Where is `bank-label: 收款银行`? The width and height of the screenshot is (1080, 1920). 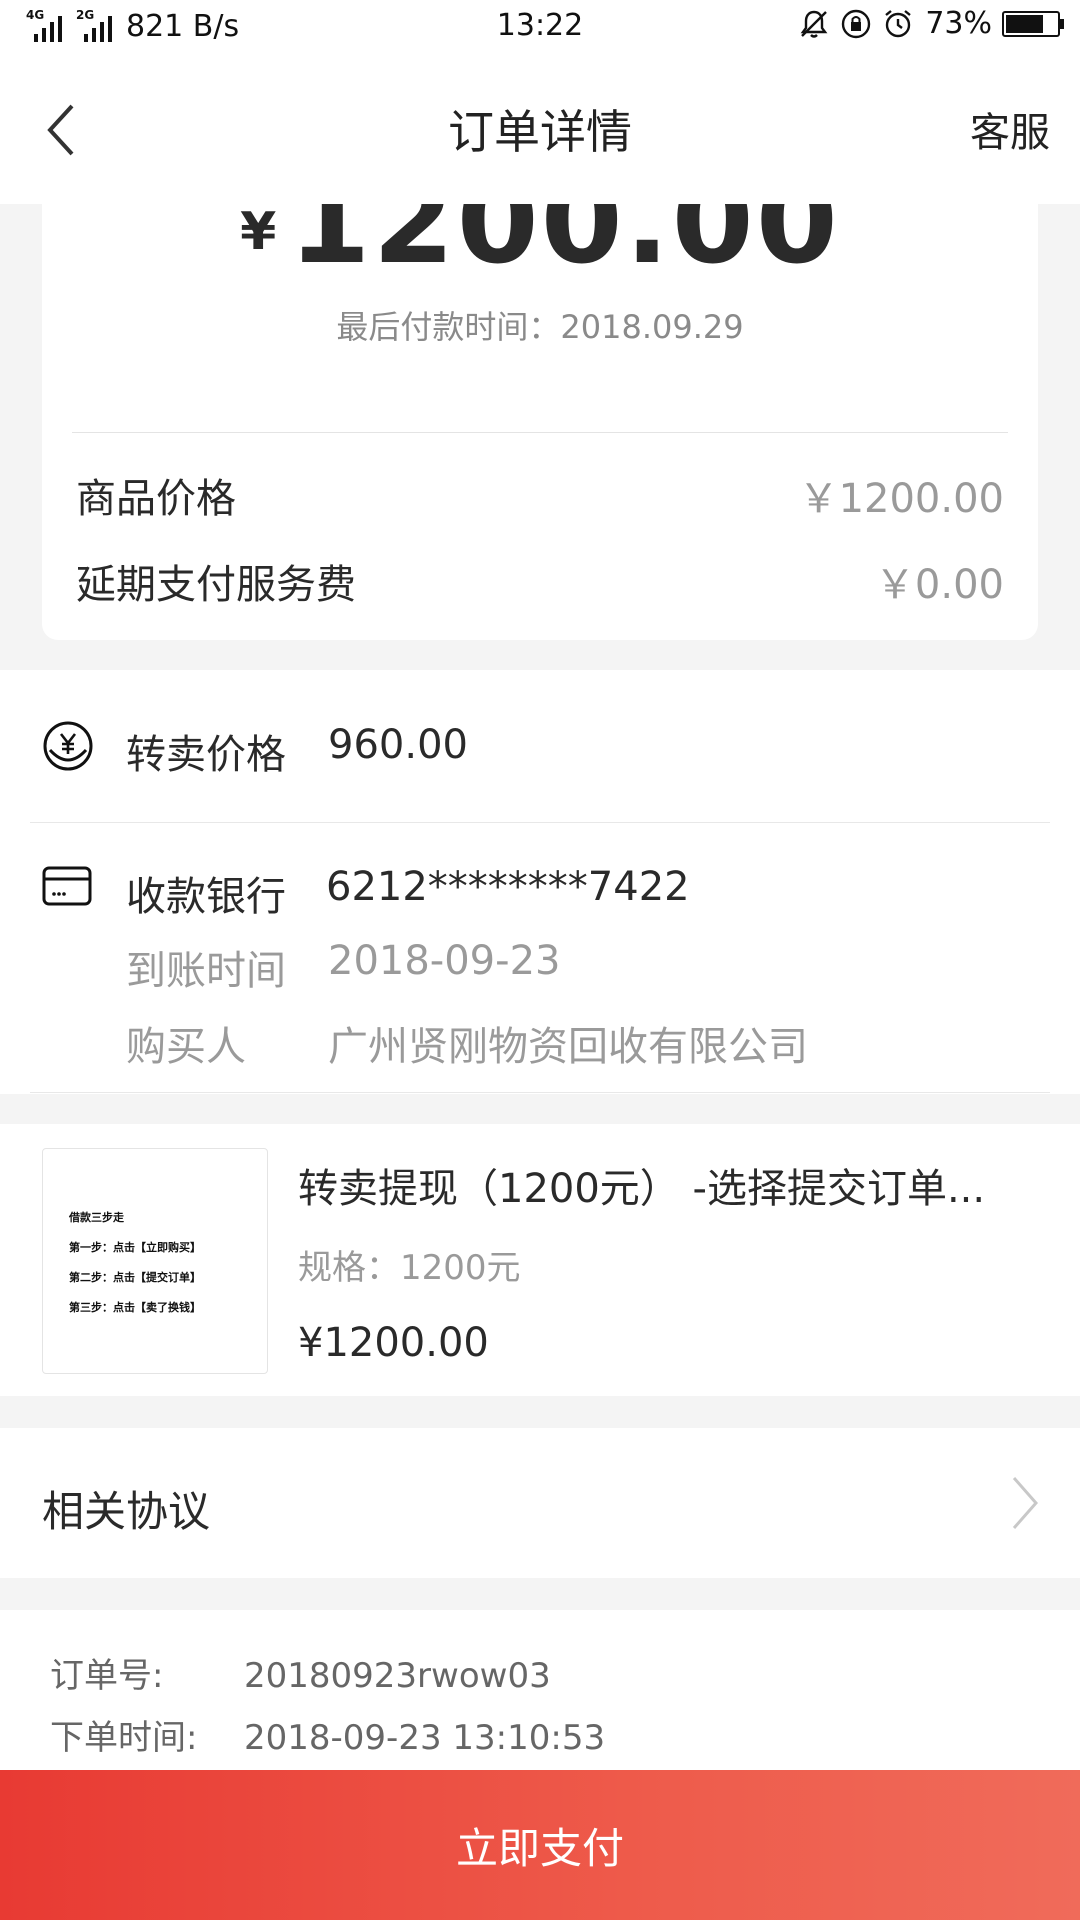
bank-label: 收款银行 is located at coordinates (206, 897).